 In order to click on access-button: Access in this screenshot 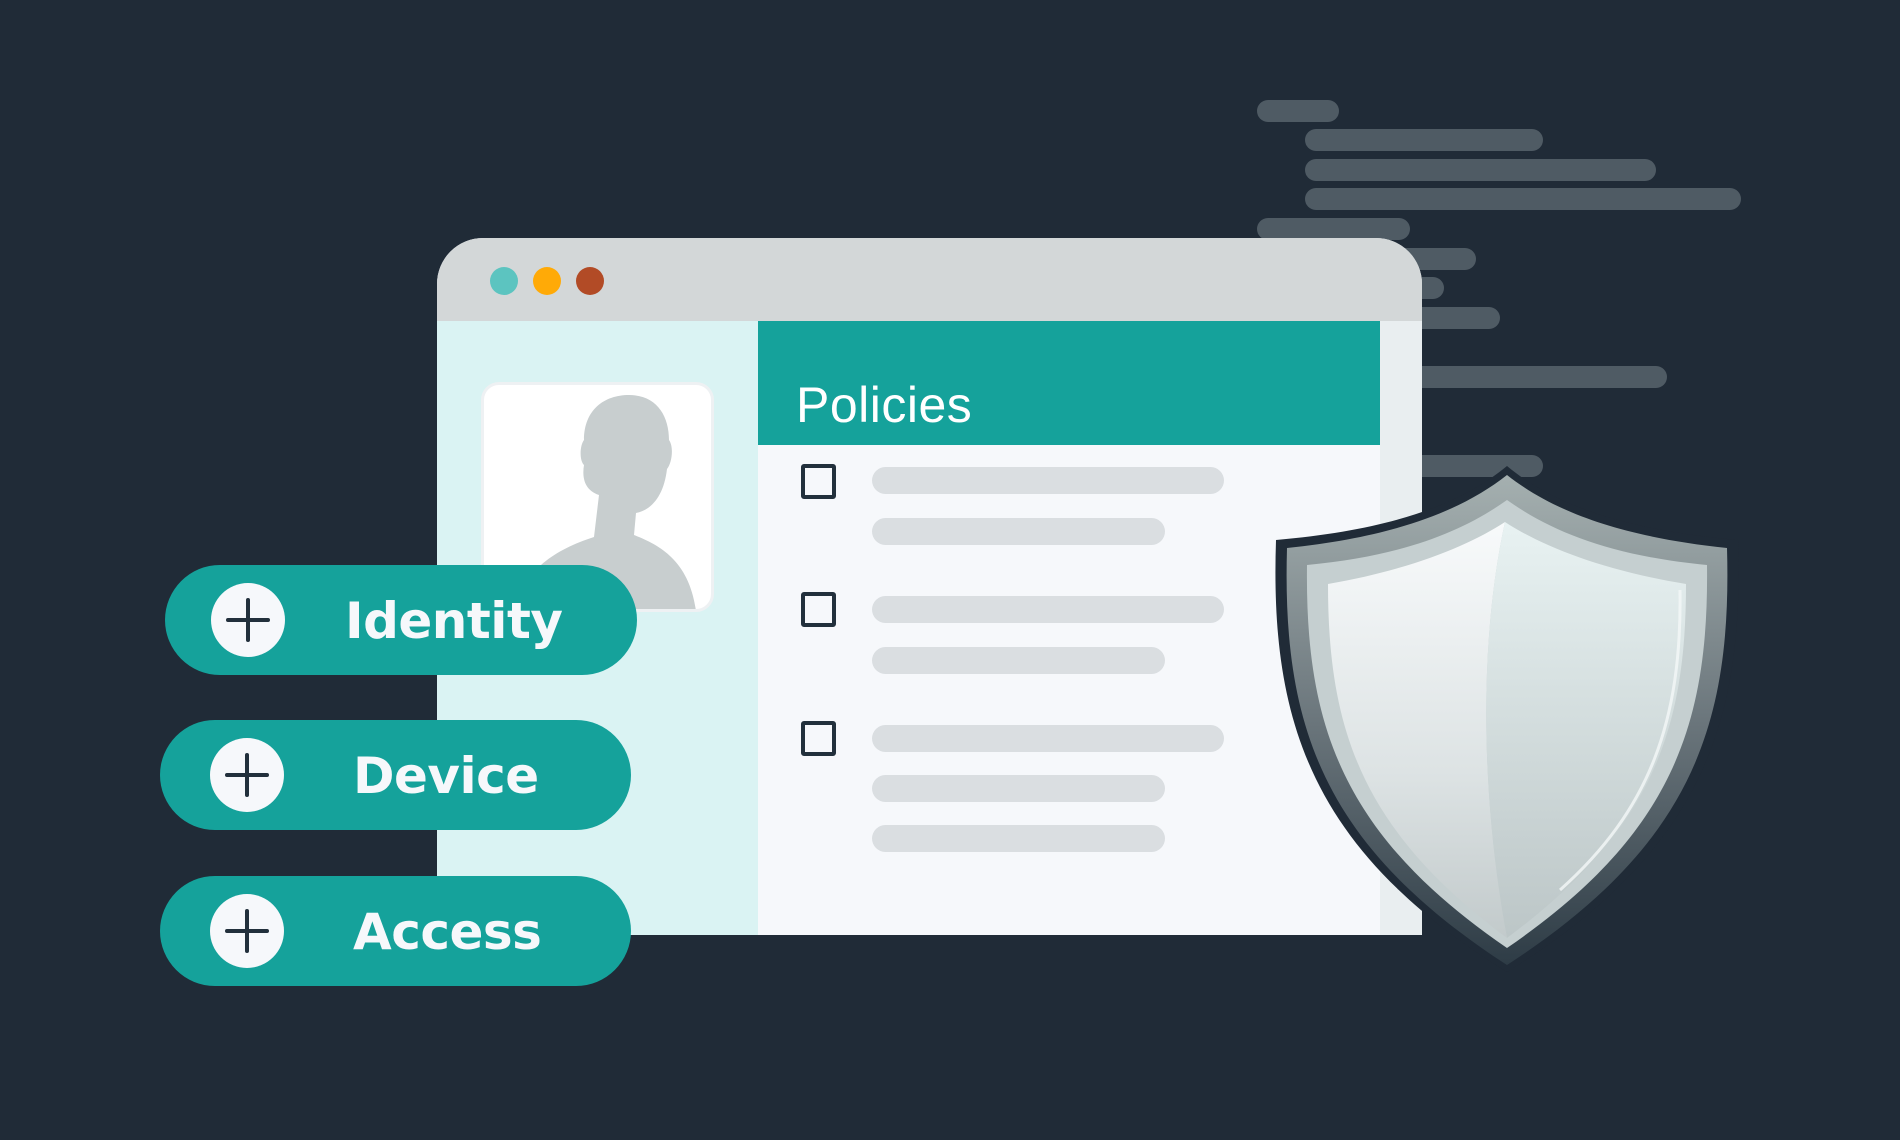, I will do `click(395, 931)`.